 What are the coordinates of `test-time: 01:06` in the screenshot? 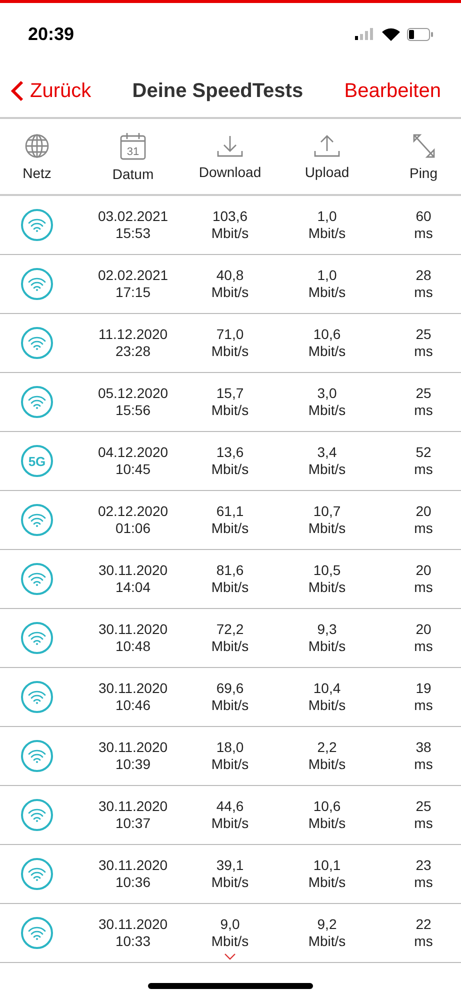 It's located at (133, 528).